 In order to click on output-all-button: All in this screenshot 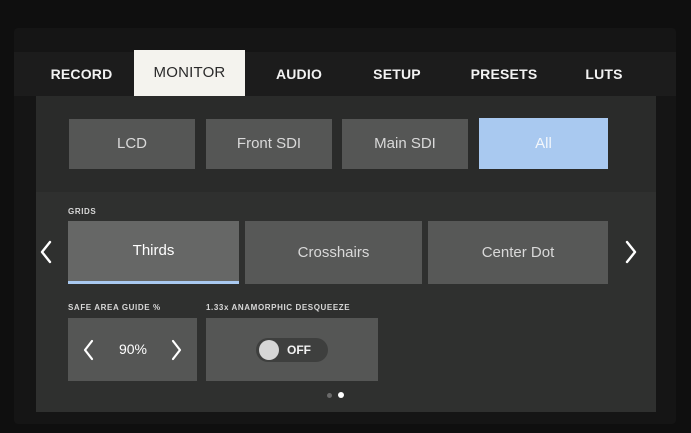, I will do `click(543, 143)`.